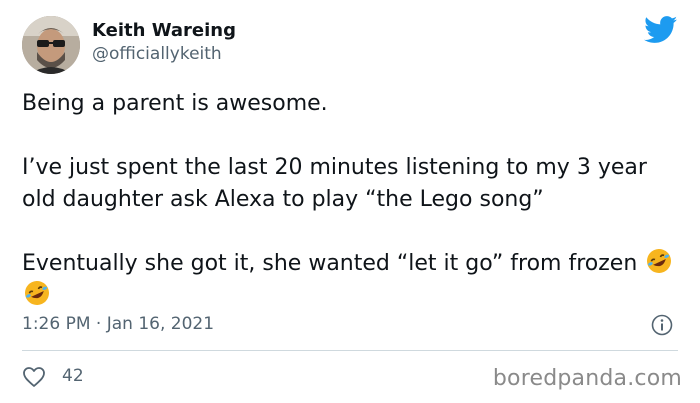 The width and height of the screenshot is (700, 403). I want to click on heart-icon, so click(34, 377).